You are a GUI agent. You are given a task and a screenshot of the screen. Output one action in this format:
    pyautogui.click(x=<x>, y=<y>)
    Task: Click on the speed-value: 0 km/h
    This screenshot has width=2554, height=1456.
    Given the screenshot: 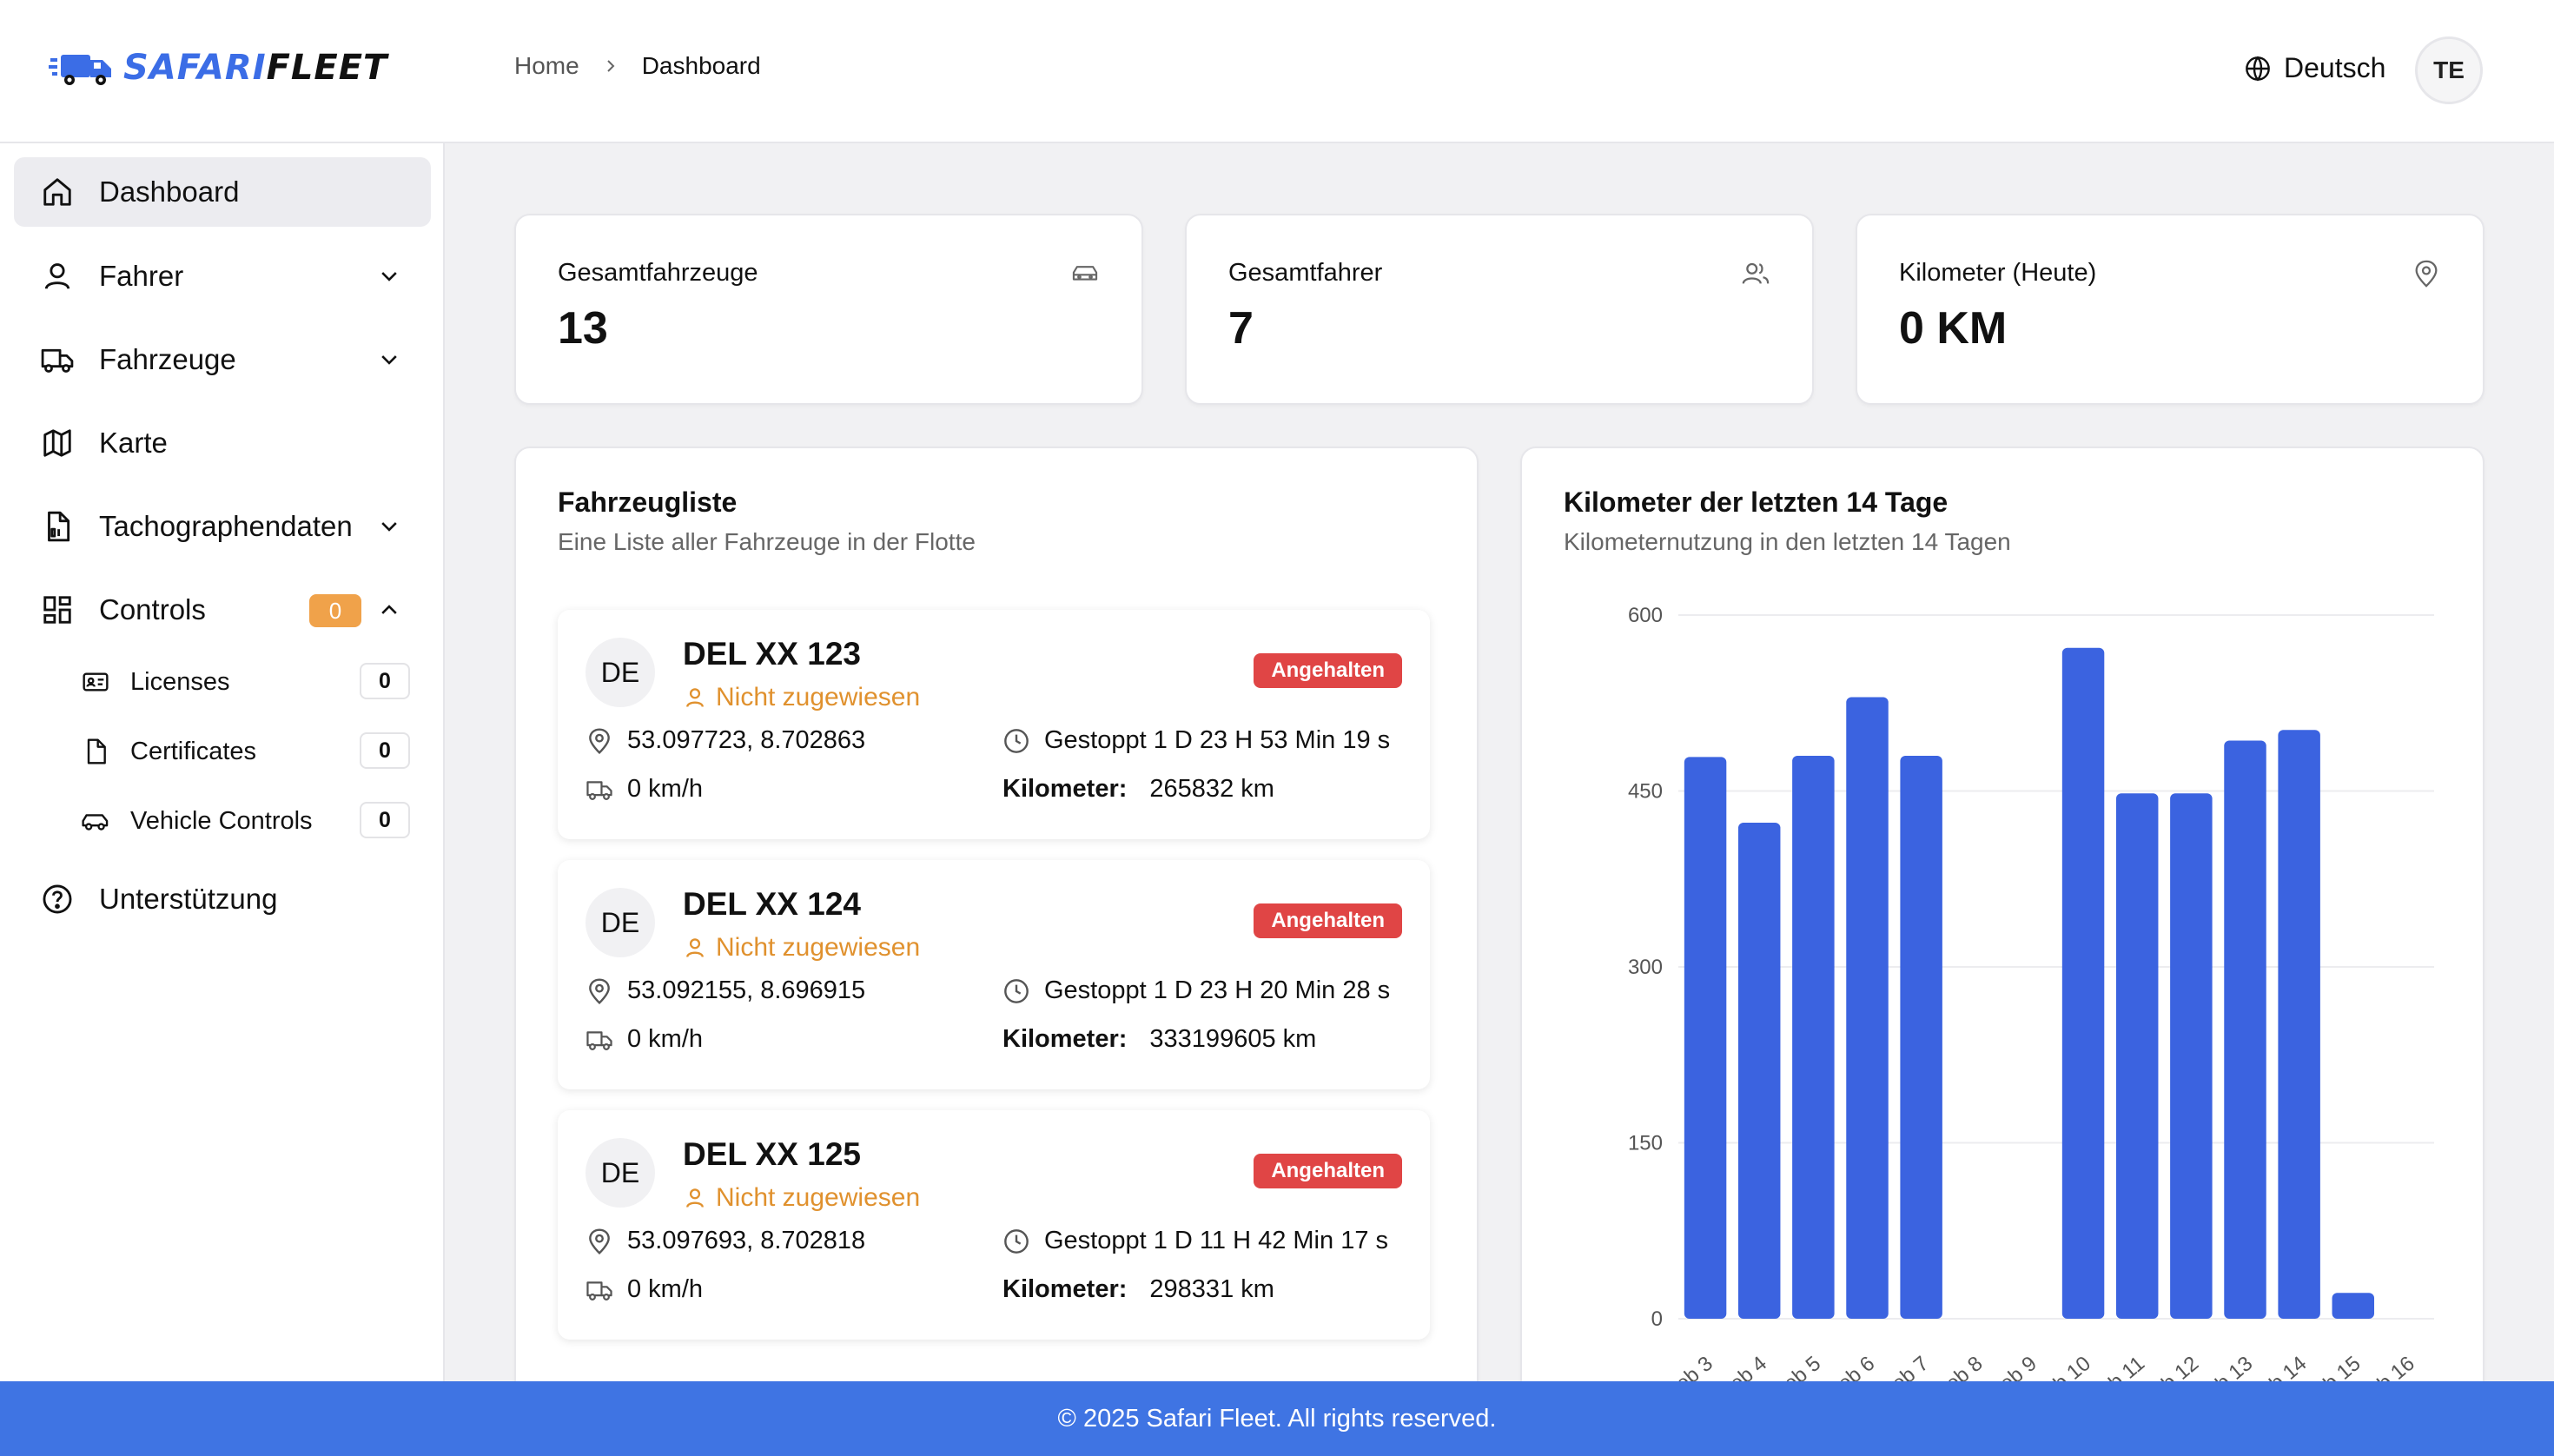 What is the action you would take?
    pyautogui.click(x=665, y=1039)
    